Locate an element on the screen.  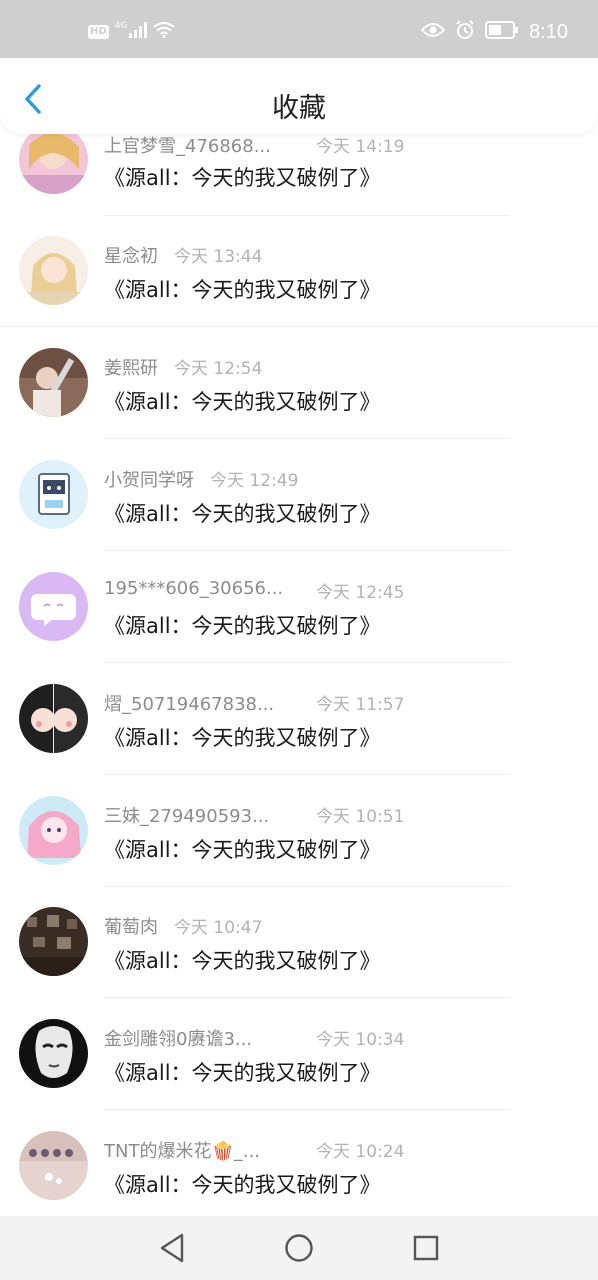
timestamp: 今天 11:57 is located at coordinates (360, 705).